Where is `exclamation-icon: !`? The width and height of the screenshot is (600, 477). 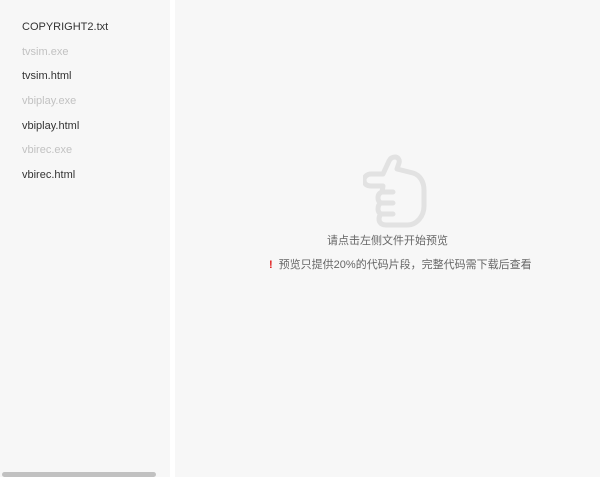 exclamation-icon: ! is located at coordinates (271, 265).